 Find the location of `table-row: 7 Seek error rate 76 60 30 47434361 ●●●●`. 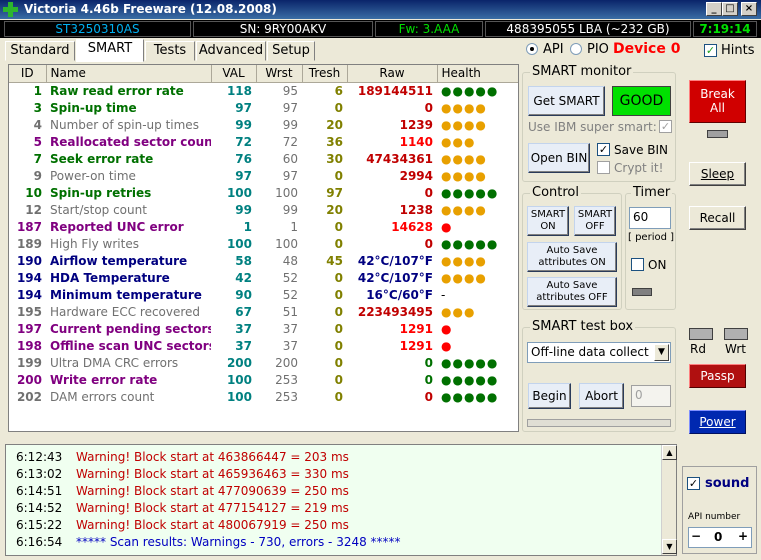

table-row: 7 Seek error rate 76 60 30 47434361 ●●●● is located at coordinates (263, 158).